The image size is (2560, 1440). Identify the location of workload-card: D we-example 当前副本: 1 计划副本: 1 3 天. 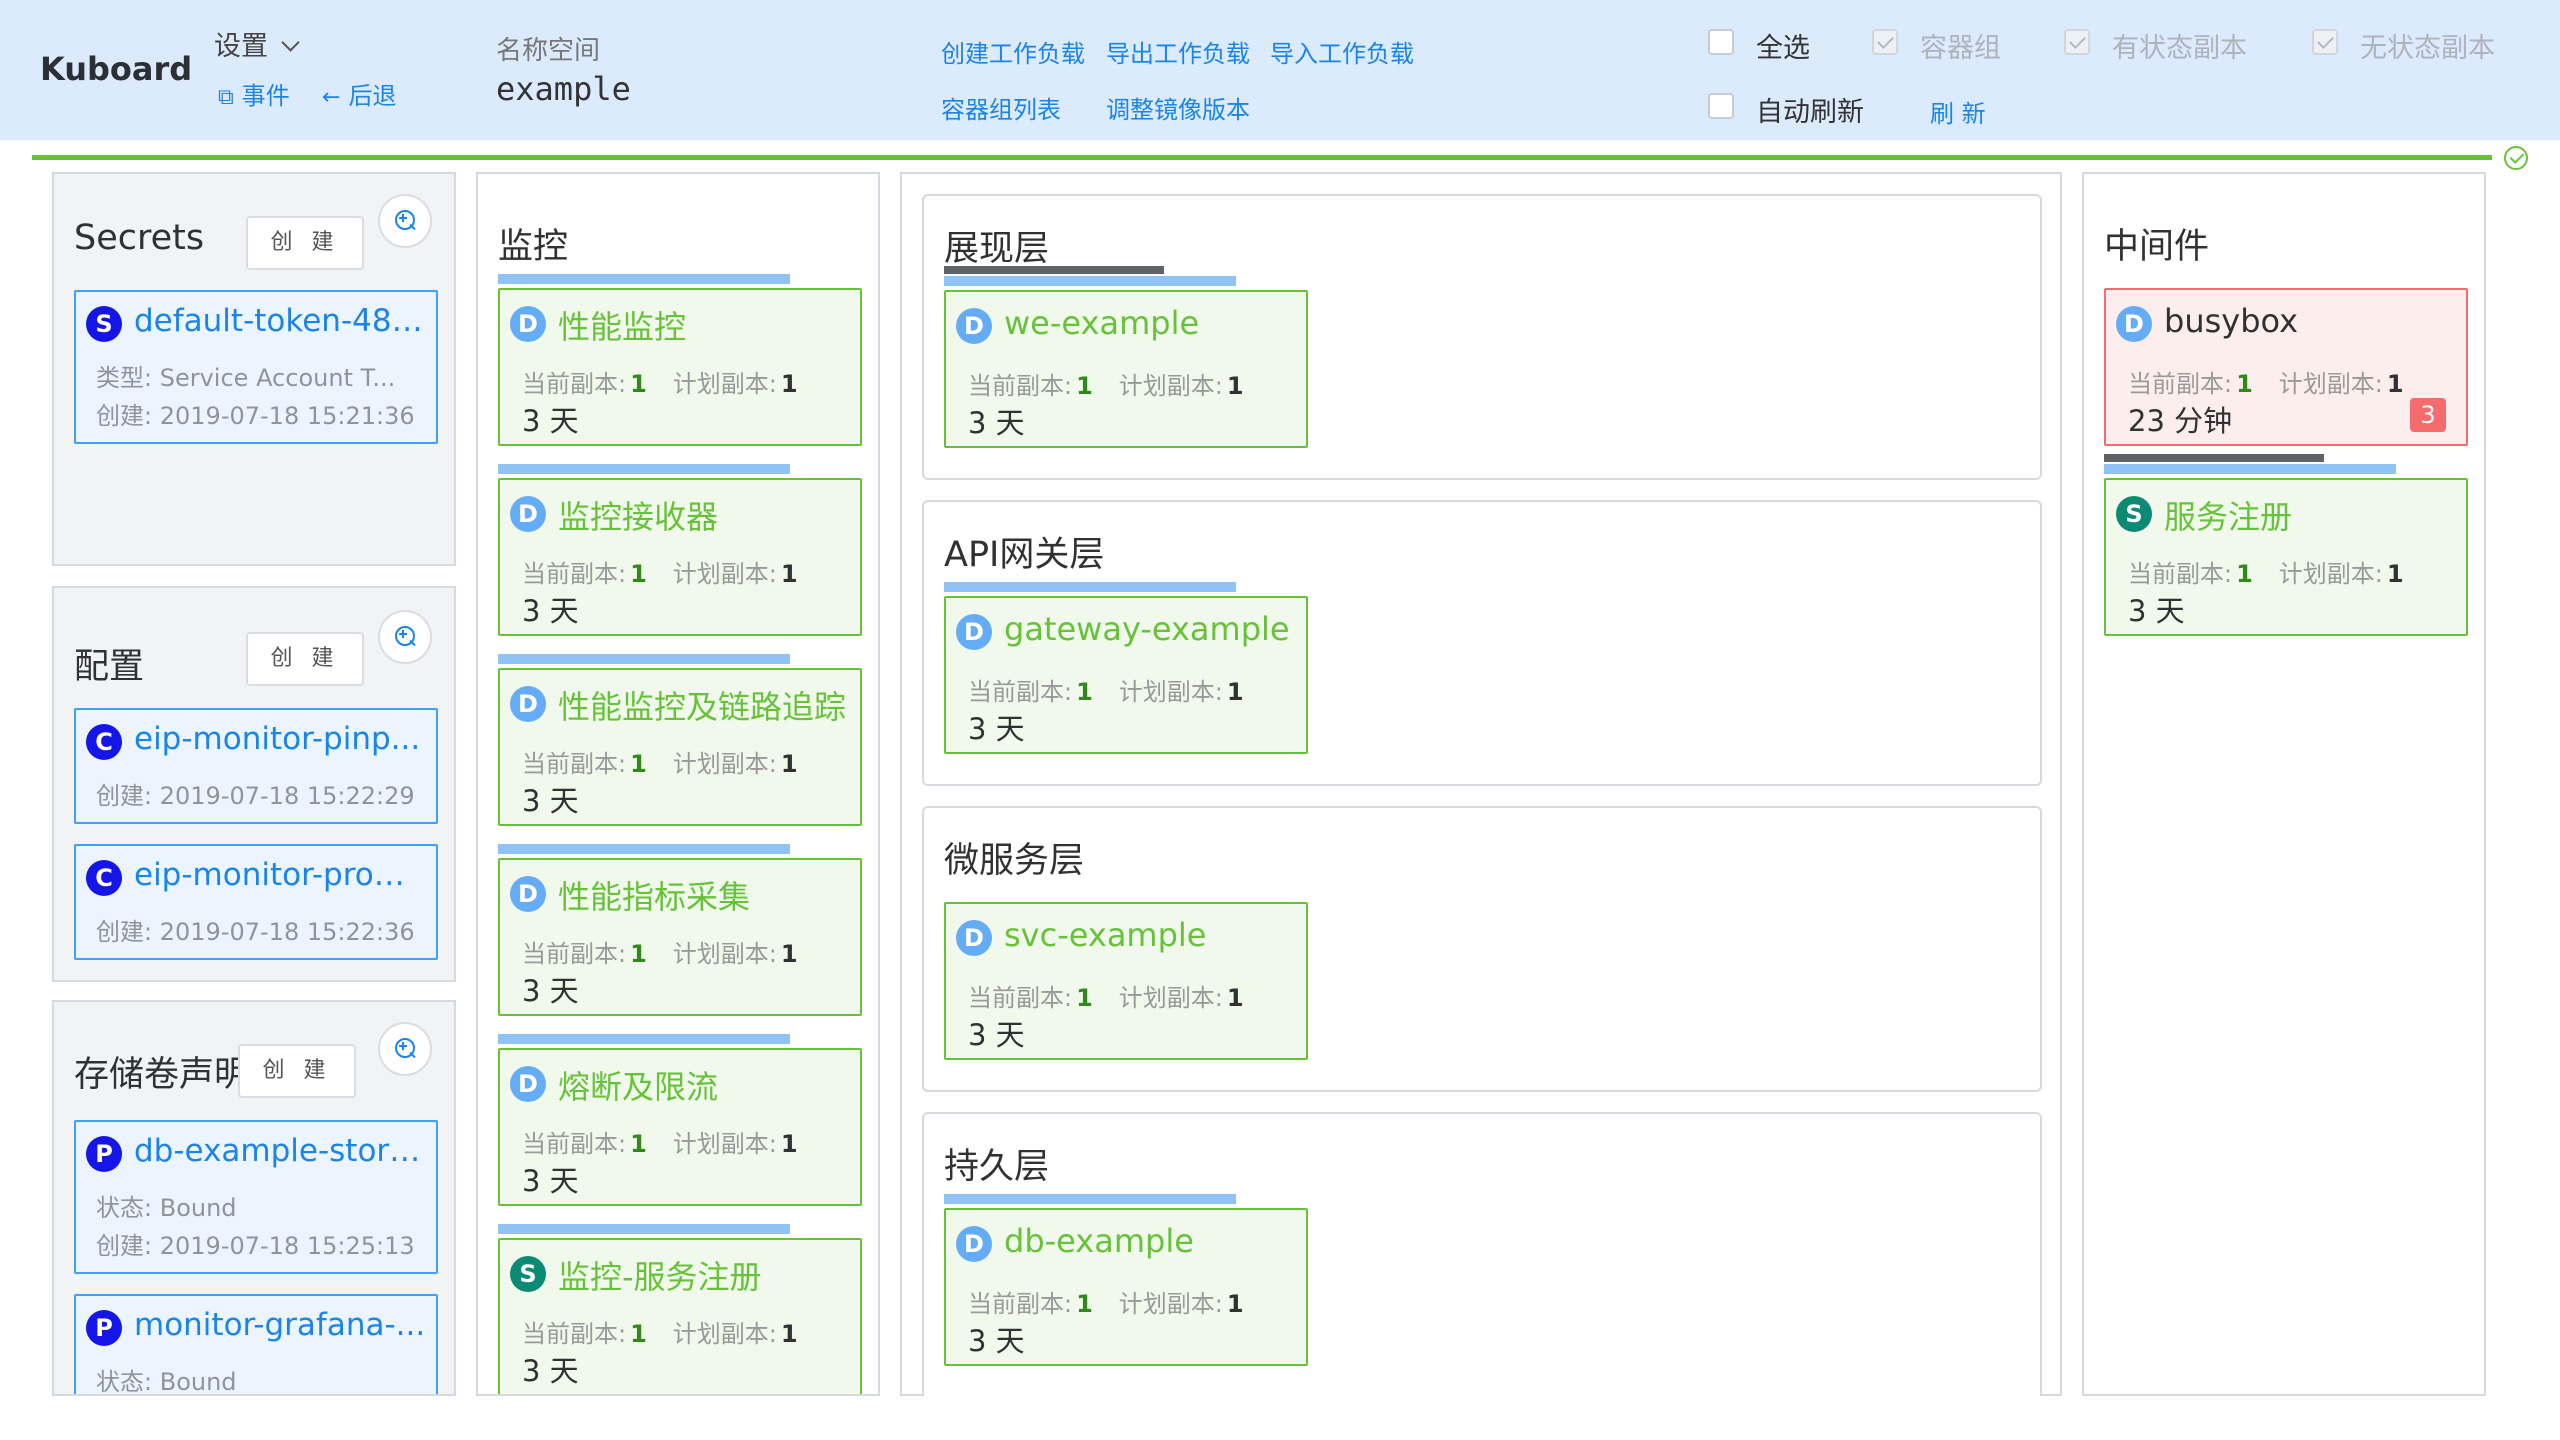
(1126, 369).